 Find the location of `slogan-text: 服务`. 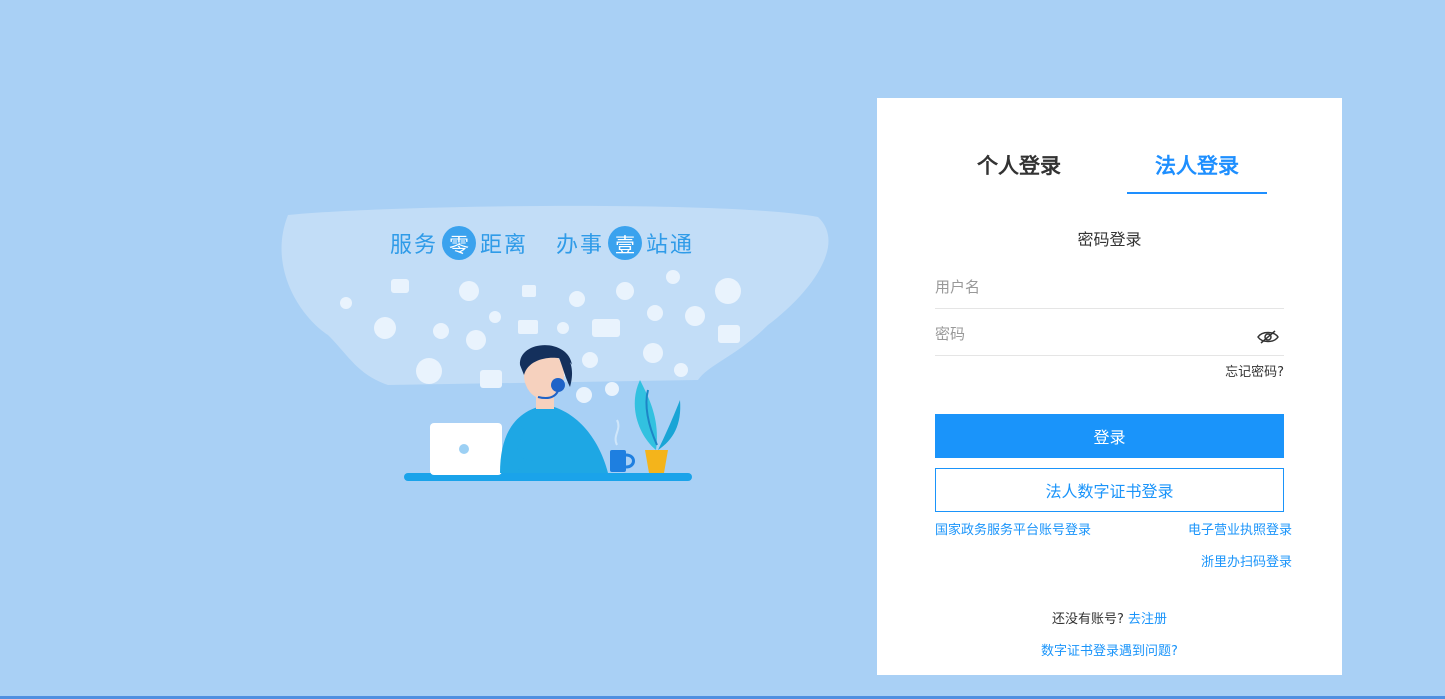

slogan-text: 服务 is located at coordinates (414, 245).